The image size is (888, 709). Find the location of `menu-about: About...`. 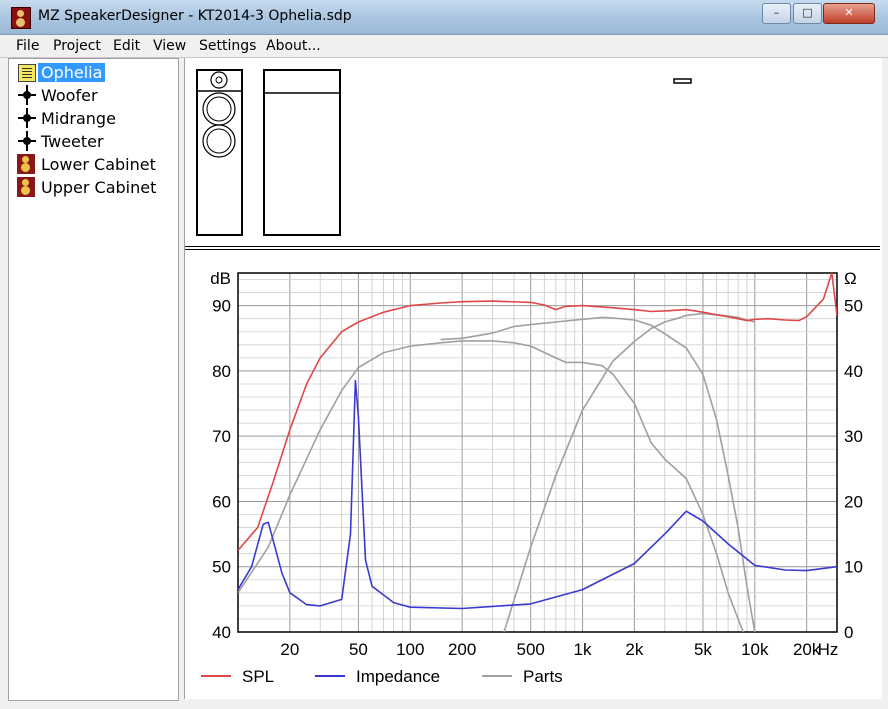

menu-about: About... is located at coordinates (293, 46).